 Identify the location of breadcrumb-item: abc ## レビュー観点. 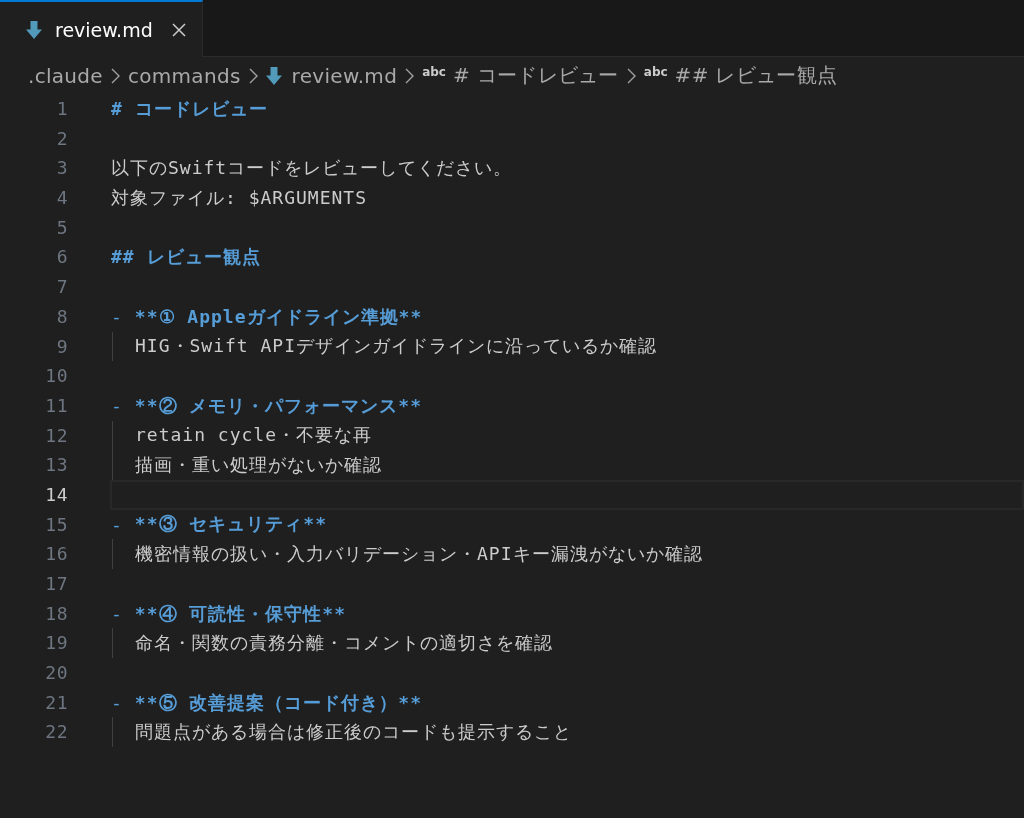
(740, 75).